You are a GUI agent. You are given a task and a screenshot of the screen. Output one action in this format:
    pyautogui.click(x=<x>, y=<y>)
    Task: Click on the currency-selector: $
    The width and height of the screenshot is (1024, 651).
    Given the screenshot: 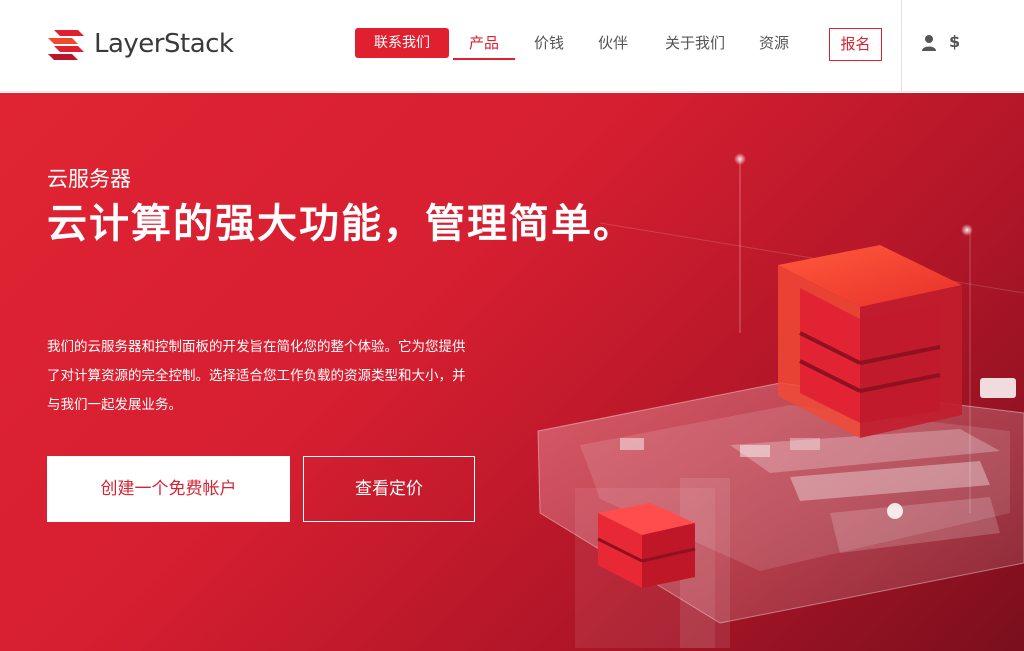 What is the action you would take?
    pyautogui.click(x=954, y=41)
    